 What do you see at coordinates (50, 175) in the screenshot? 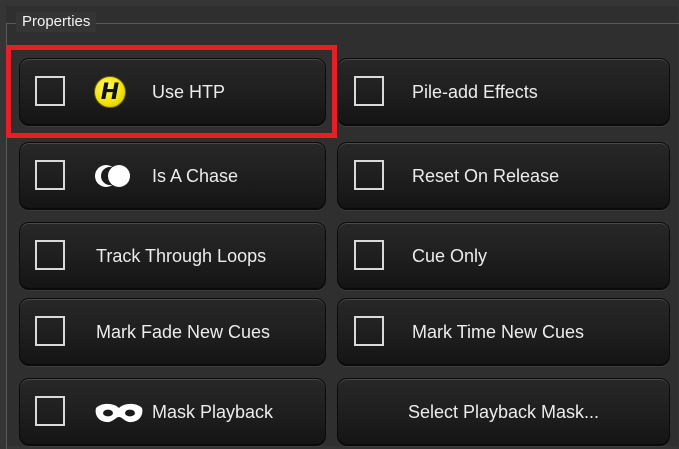
I see `is-a-chase-checkbox` at bounding box center [50, 175].